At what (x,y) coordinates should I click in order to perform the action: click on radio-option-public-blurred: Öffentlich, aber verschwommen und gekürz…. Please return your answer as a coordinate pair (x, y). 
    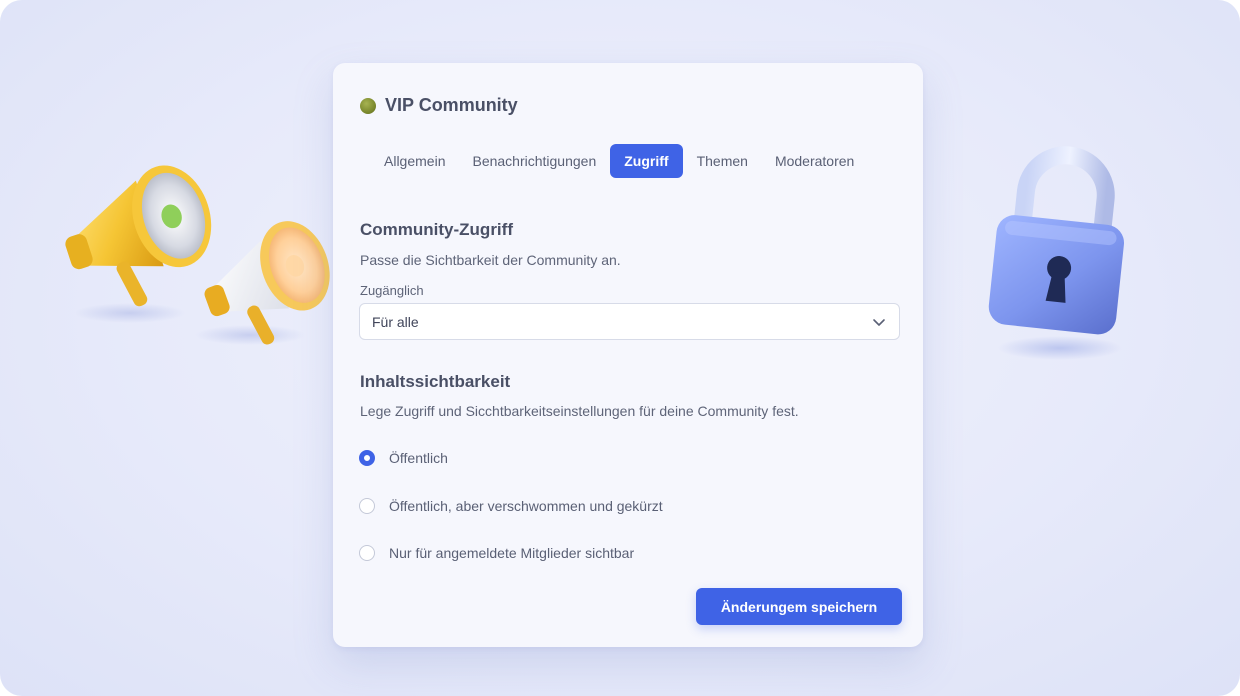
    Looking at the image, I should click on (511, 506).